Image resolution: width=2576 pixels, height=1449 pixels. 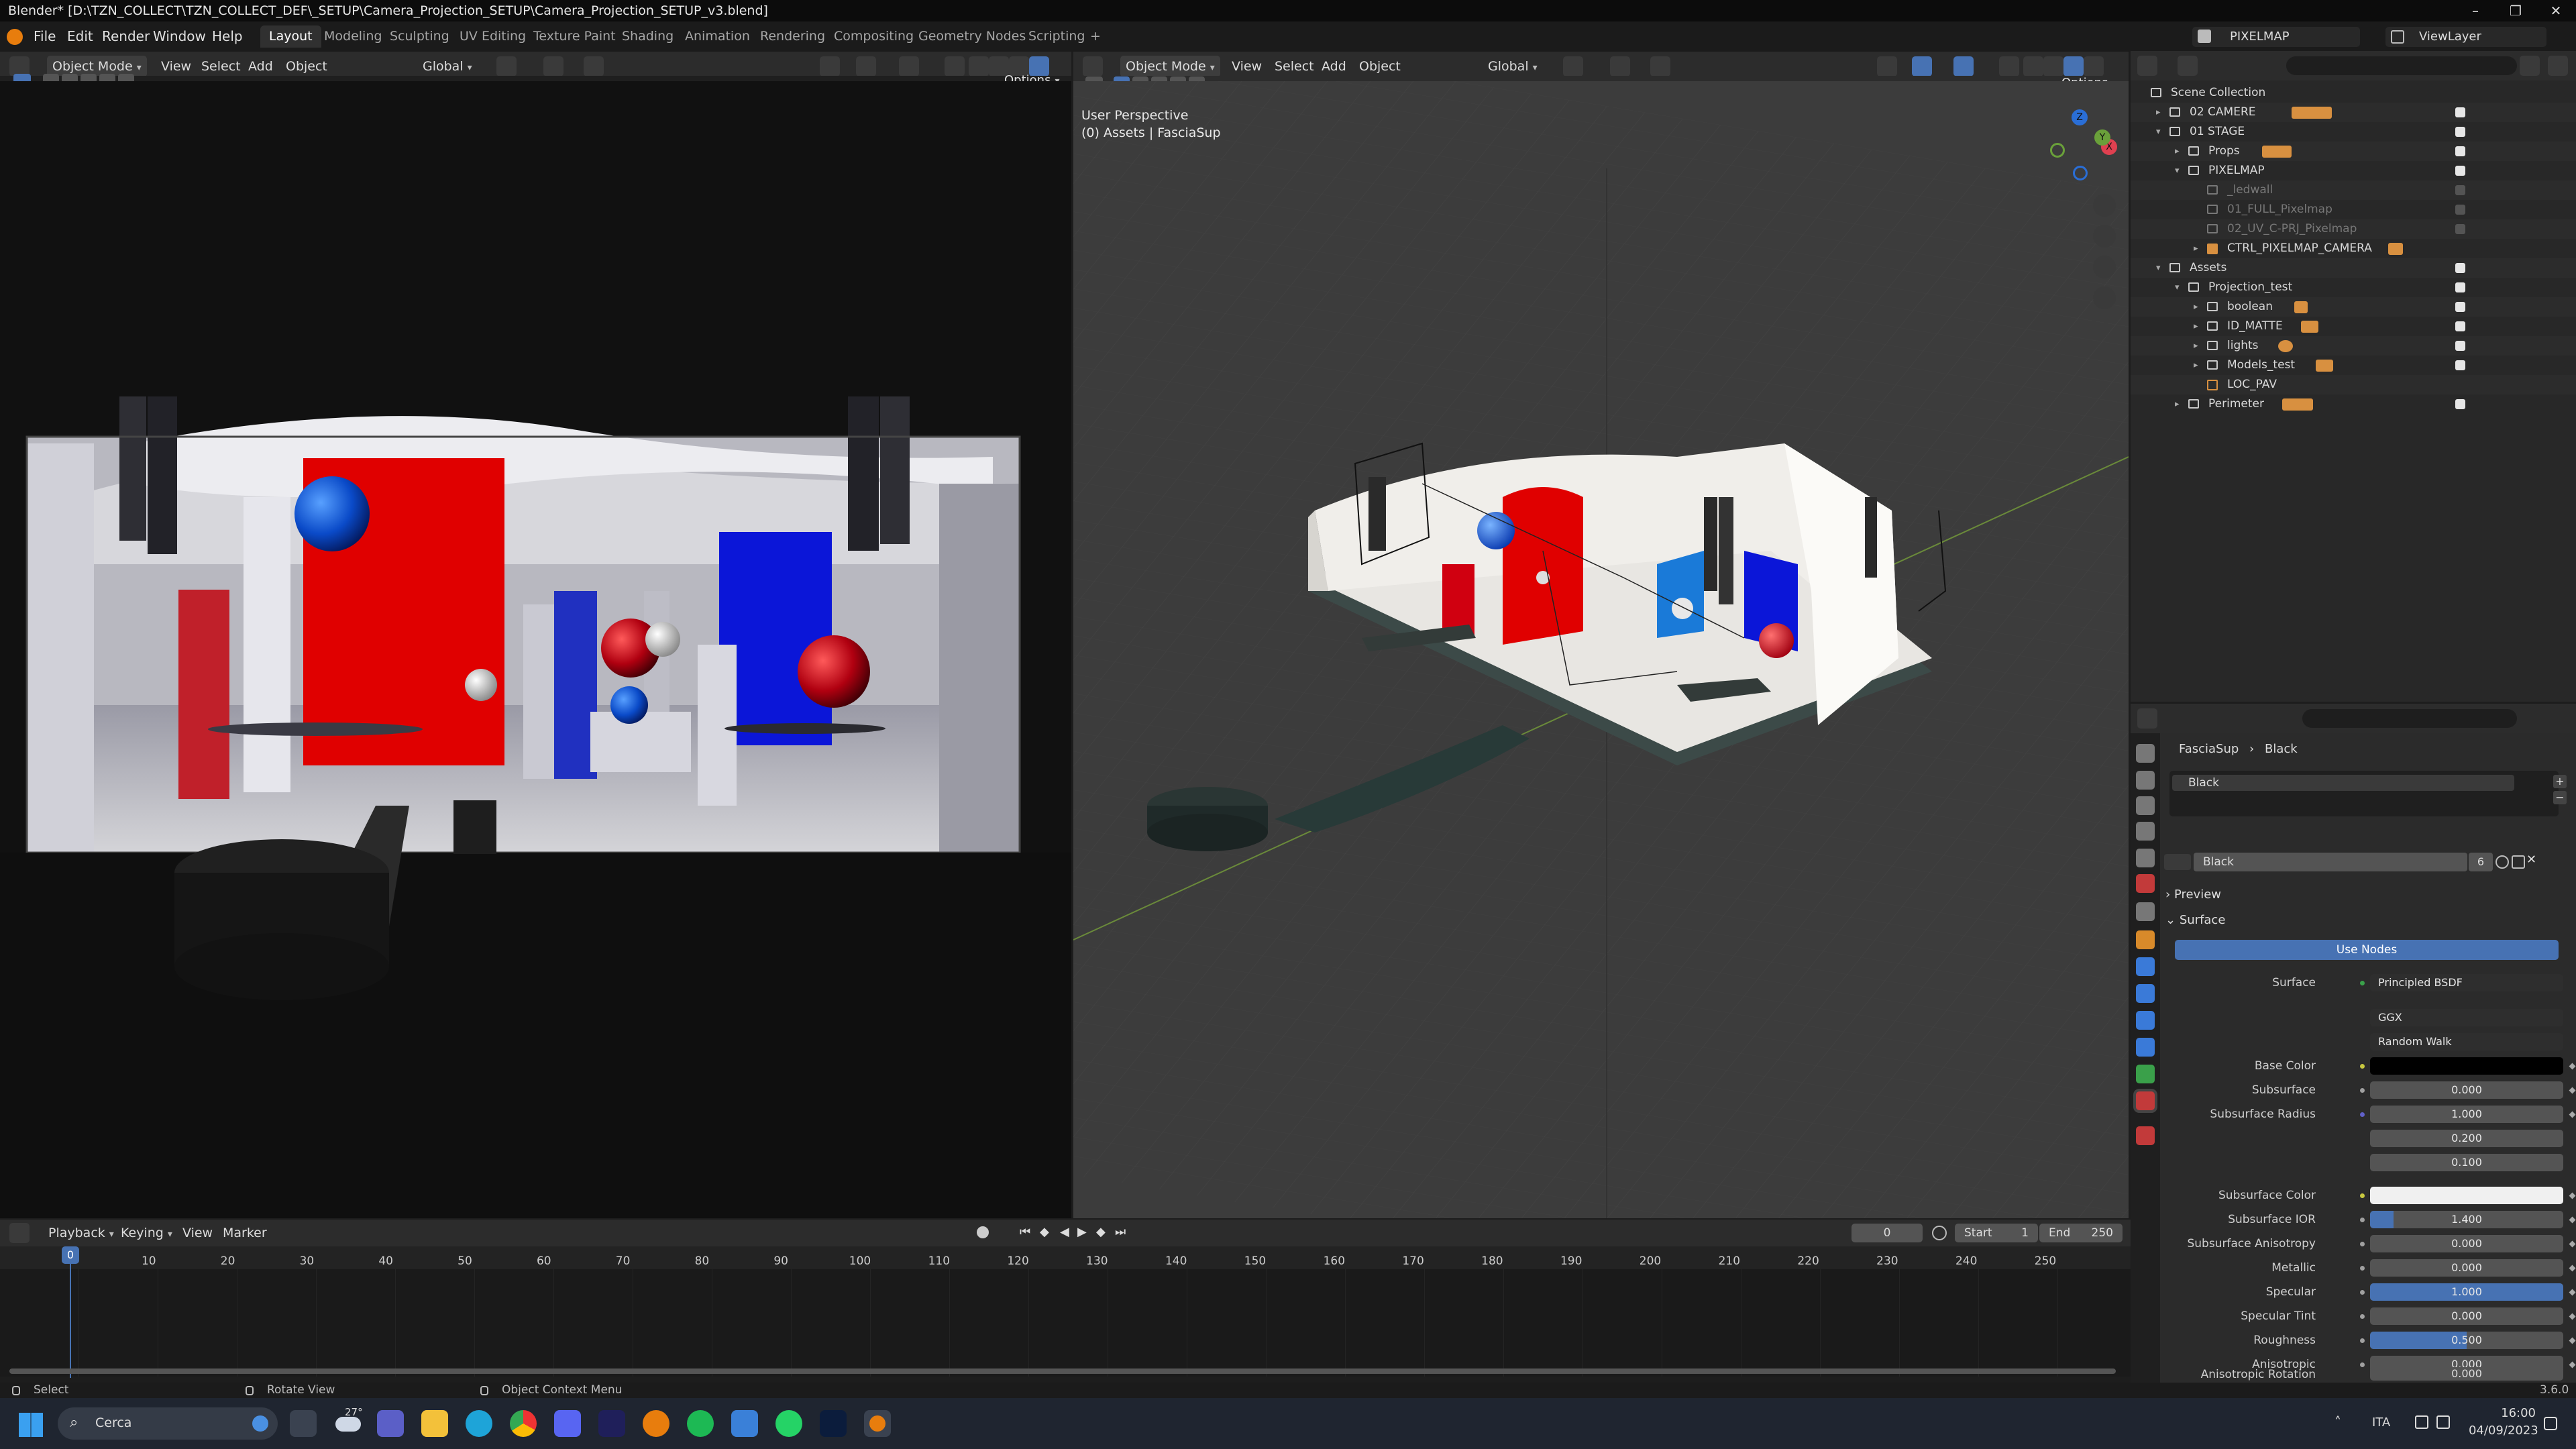 I want to click on shading-solid-icon, so click(x=2053, y=66).